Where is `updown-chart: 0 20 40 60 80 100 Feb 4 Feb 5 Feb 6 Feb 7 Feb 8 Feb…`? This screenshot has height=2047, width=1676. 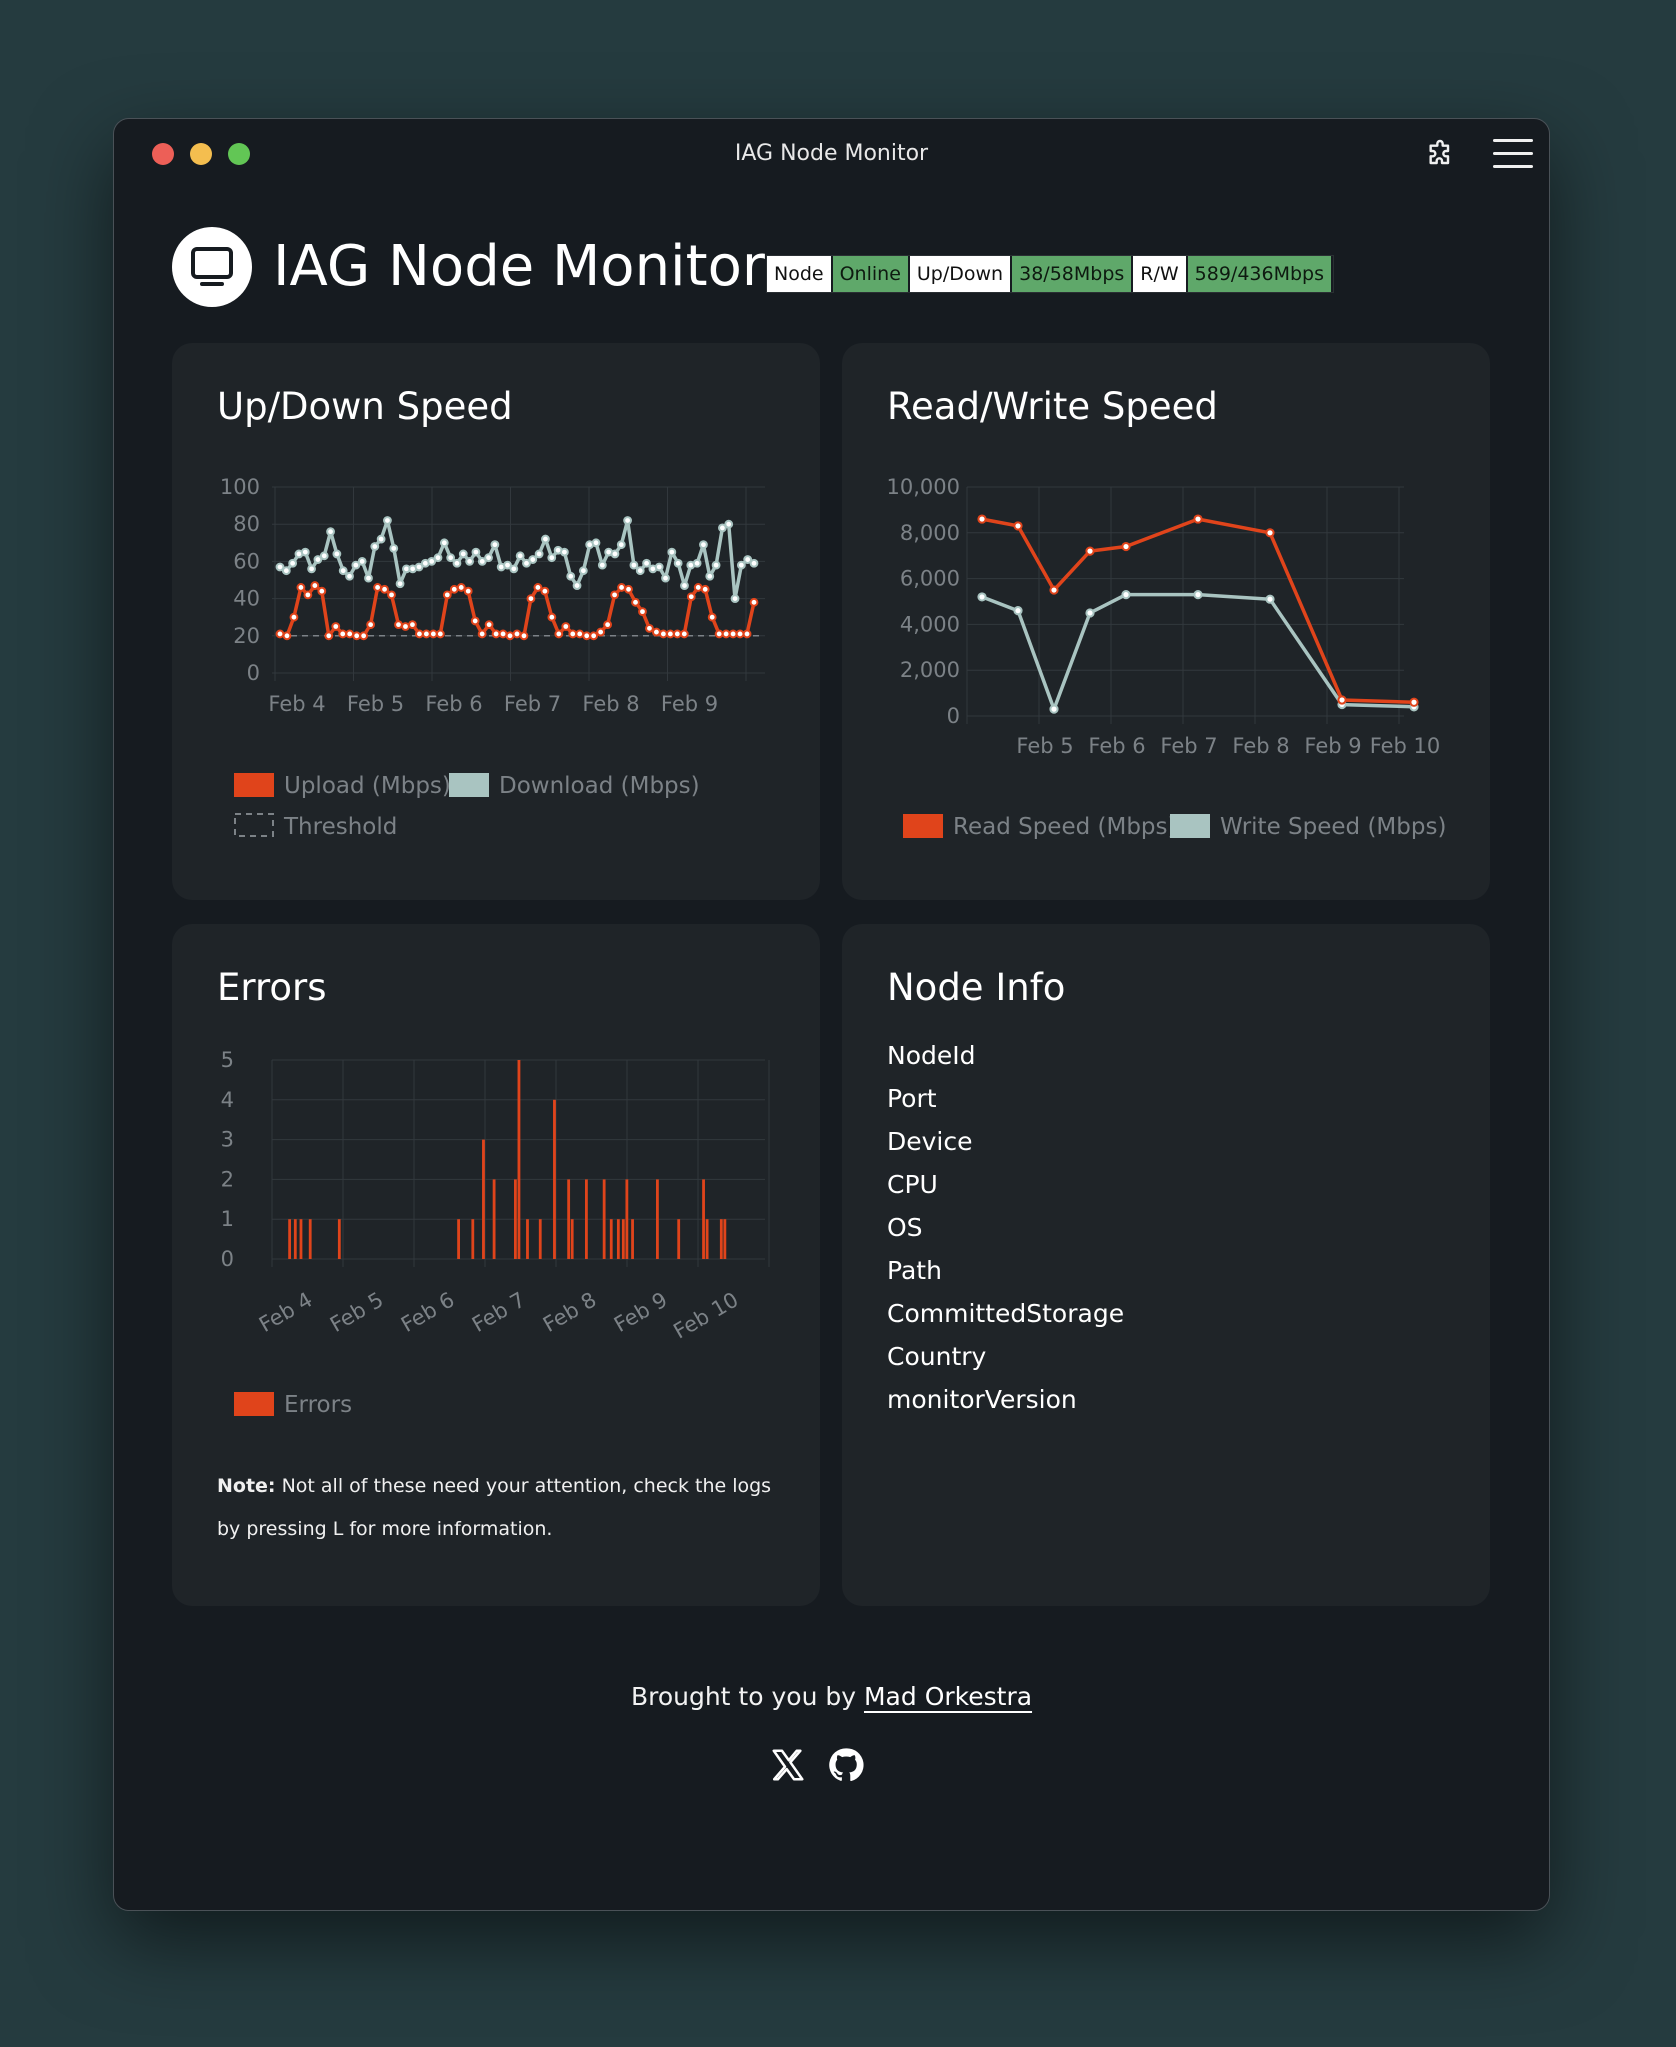 updown-chart: 0 20 40 60 80 100 Feb 4 Feb 5 Feb 6 Feb 7 Feb 8 Feb… is located at coordinates (492, 657).